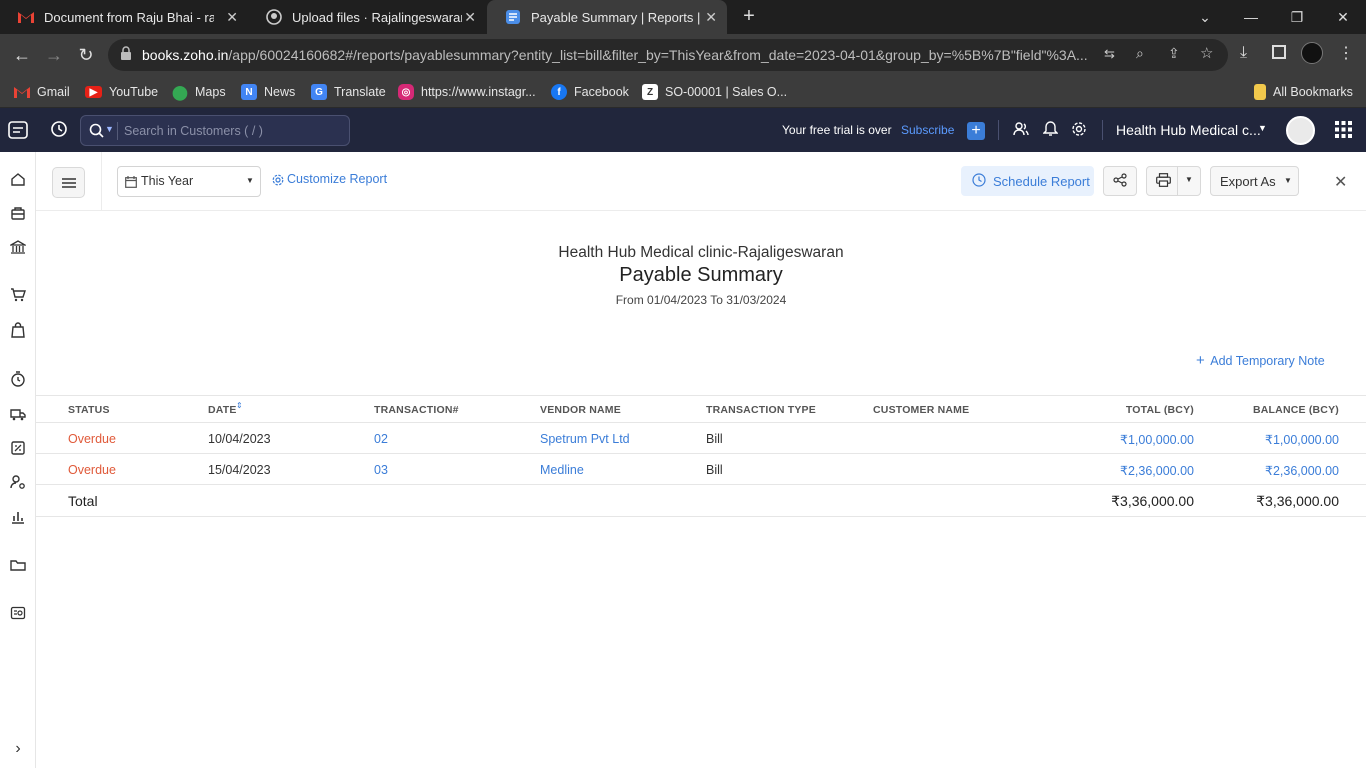 The height and width of the screenshot is (768, 1366). Describe the element at coordinates (1027, 181) in the screenshot. I see `schedule-report-button: Schedule Report` at that location.